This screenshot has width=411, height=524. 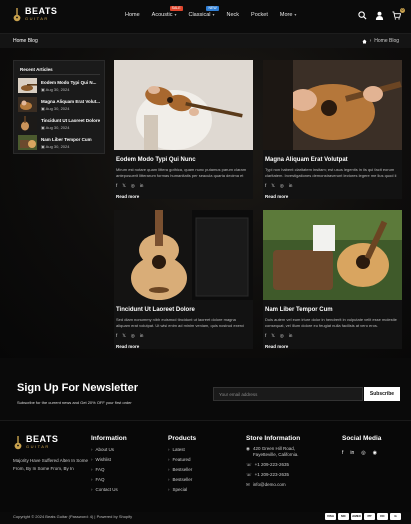 I want to click on footer-logo: BEATS GUITAR, so click(x=35, y=442).